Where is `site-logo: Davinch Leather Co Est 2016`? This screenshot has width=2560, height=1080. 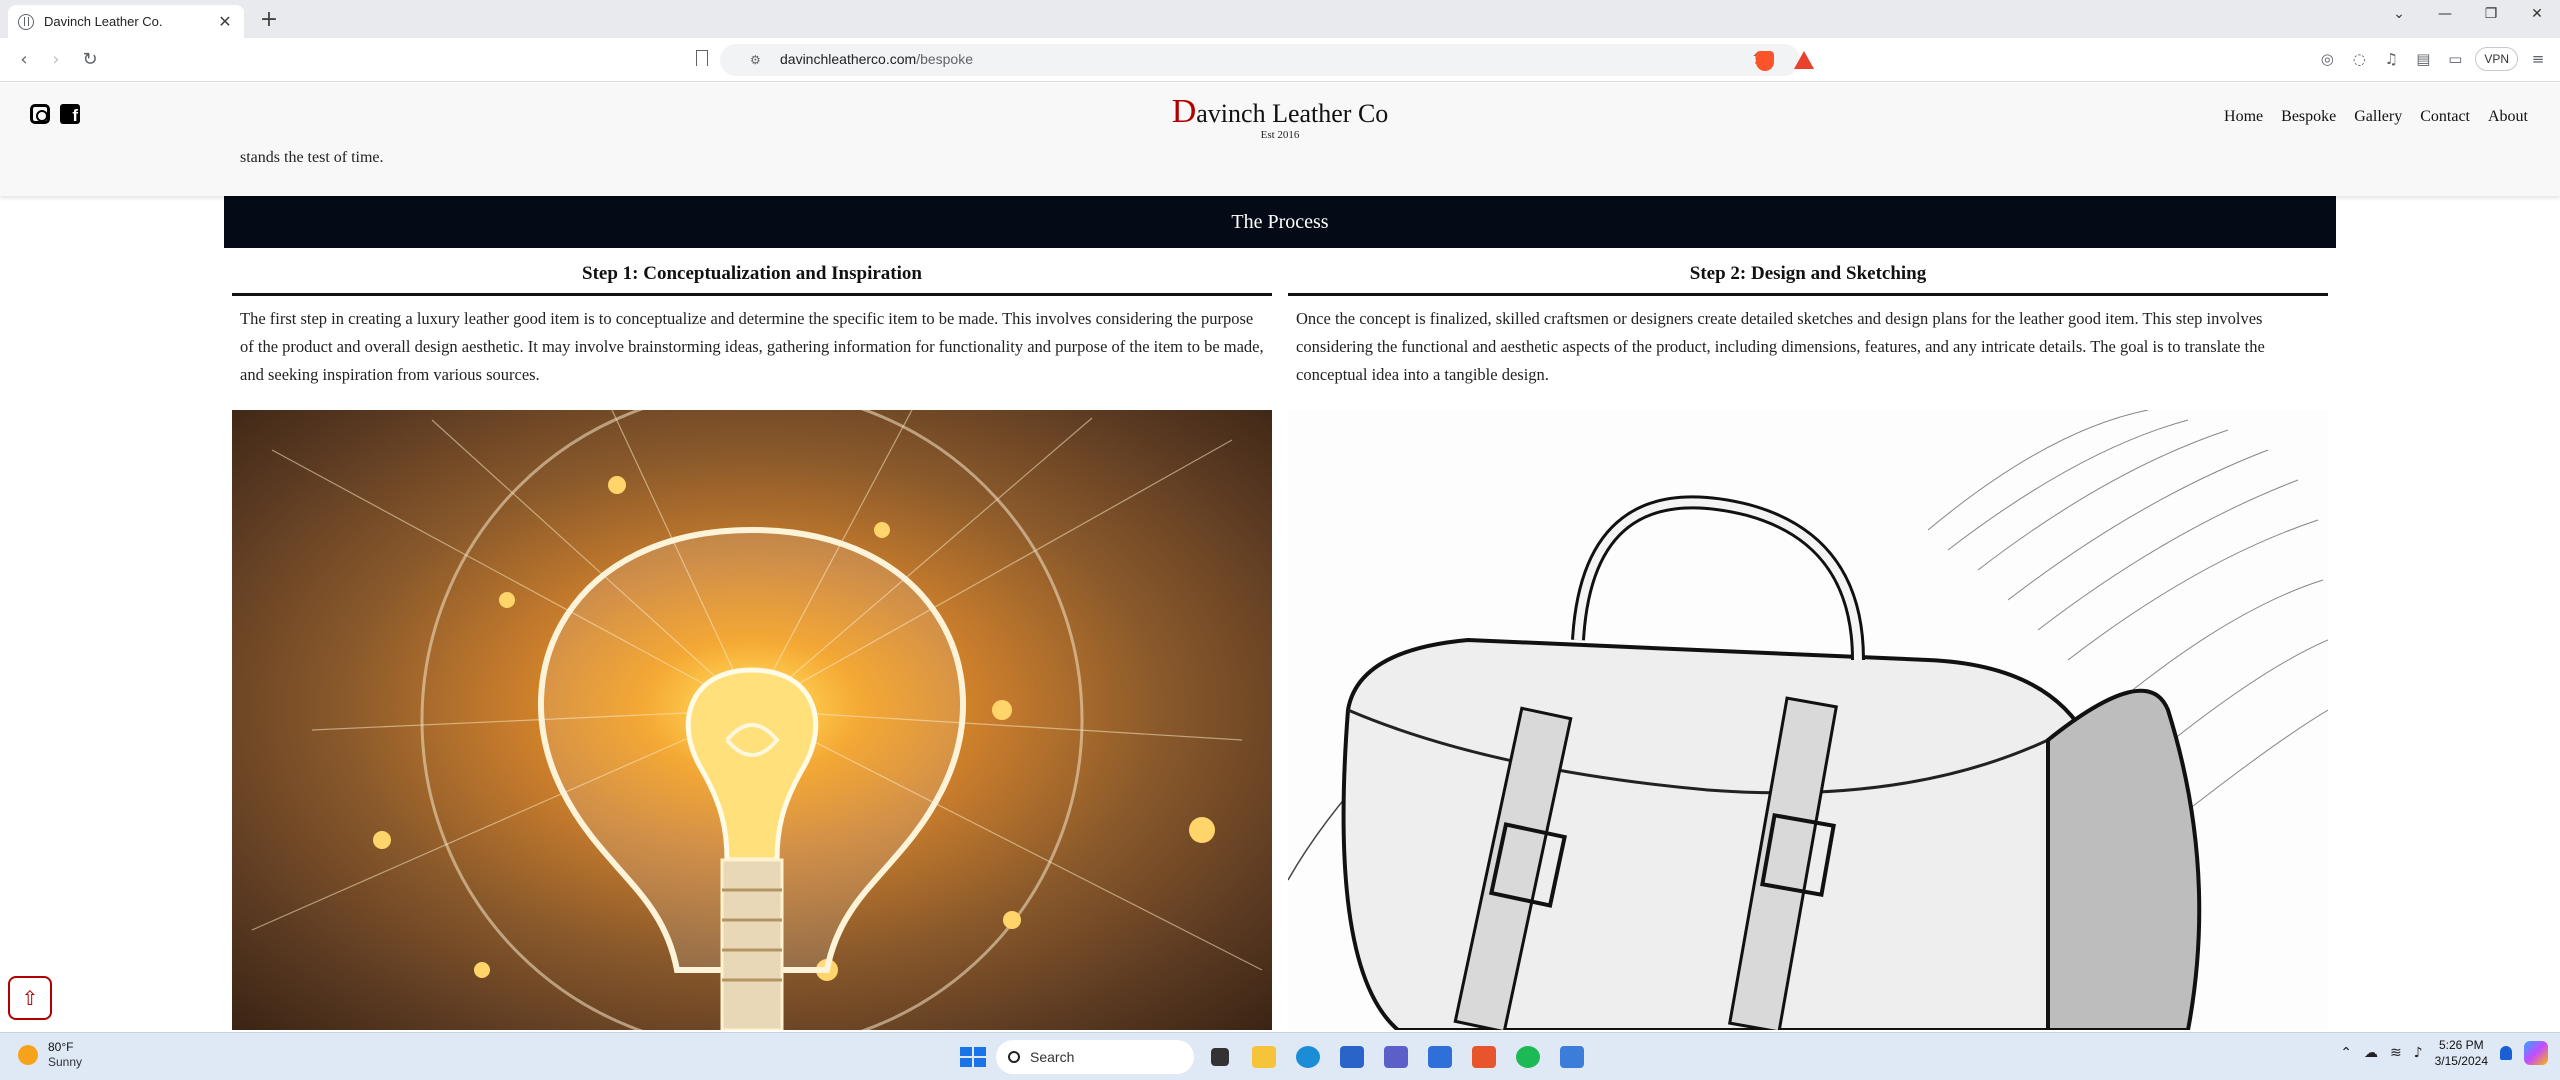 site-logo: Davinch Leather Co Est 2016 is located at coordinates (1280, 117).